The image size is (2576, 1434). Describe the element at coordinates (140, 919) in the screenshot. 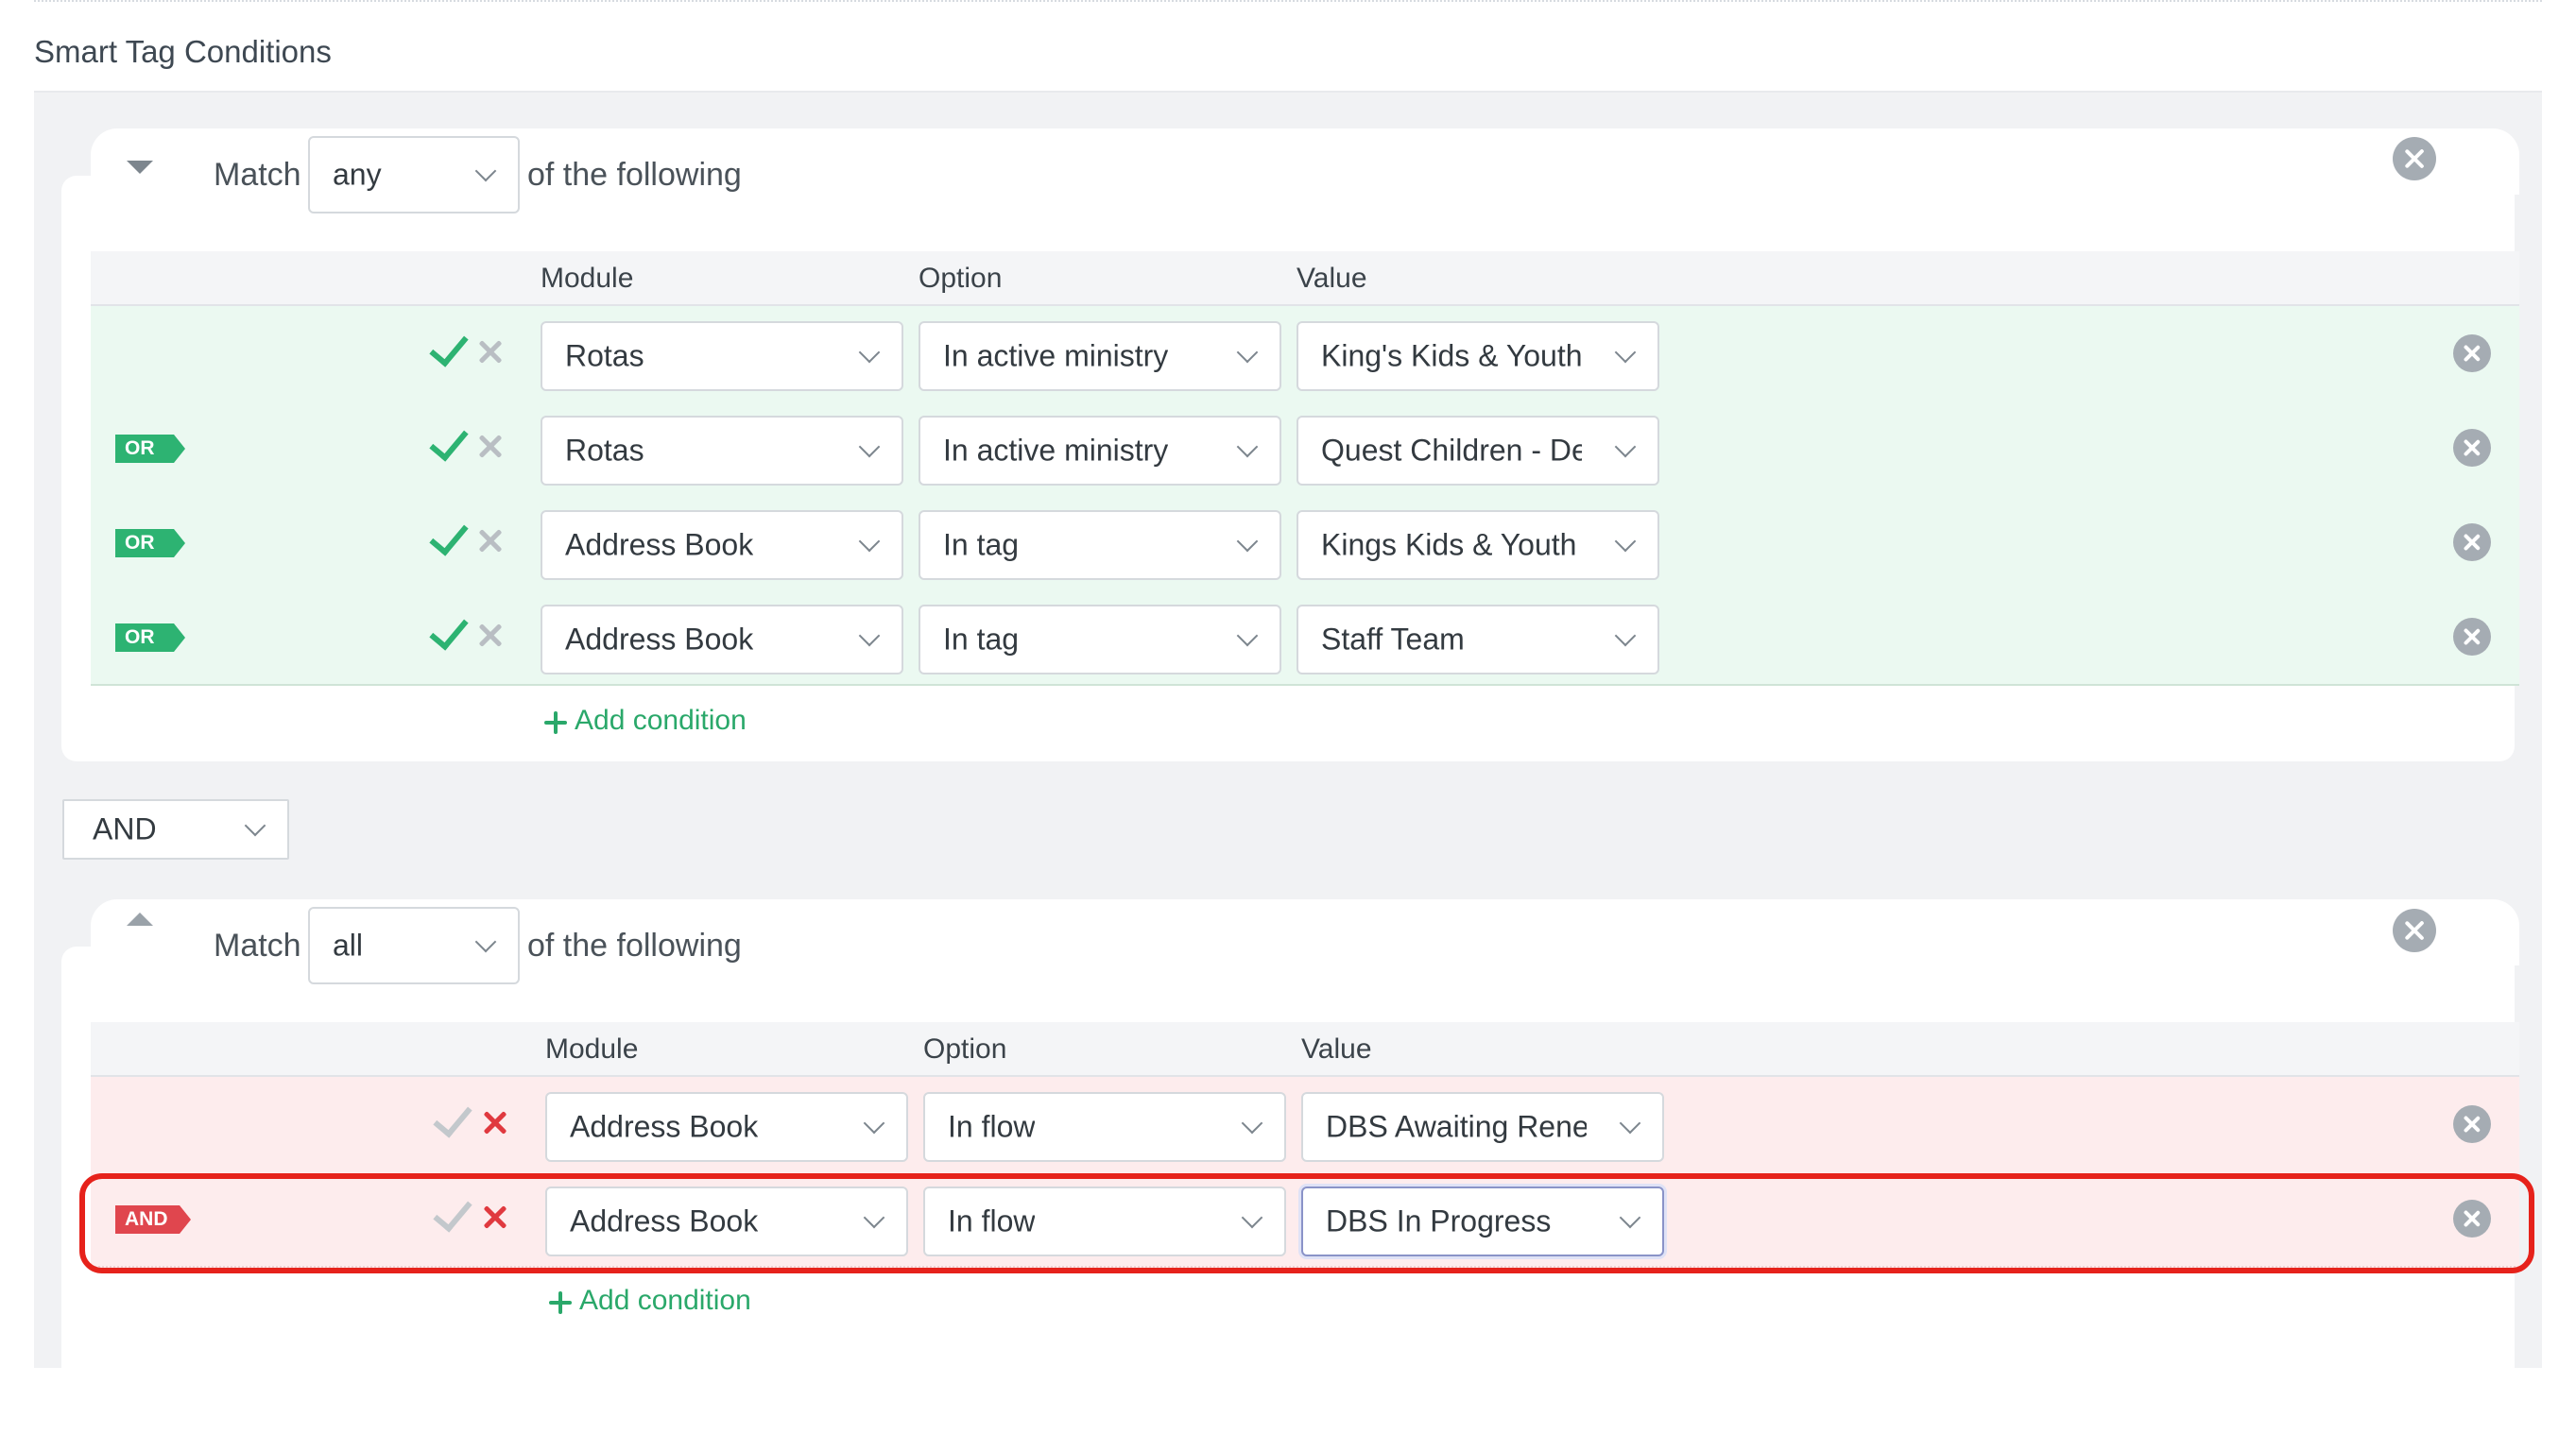

I see `expand-caret-icon` at that location.